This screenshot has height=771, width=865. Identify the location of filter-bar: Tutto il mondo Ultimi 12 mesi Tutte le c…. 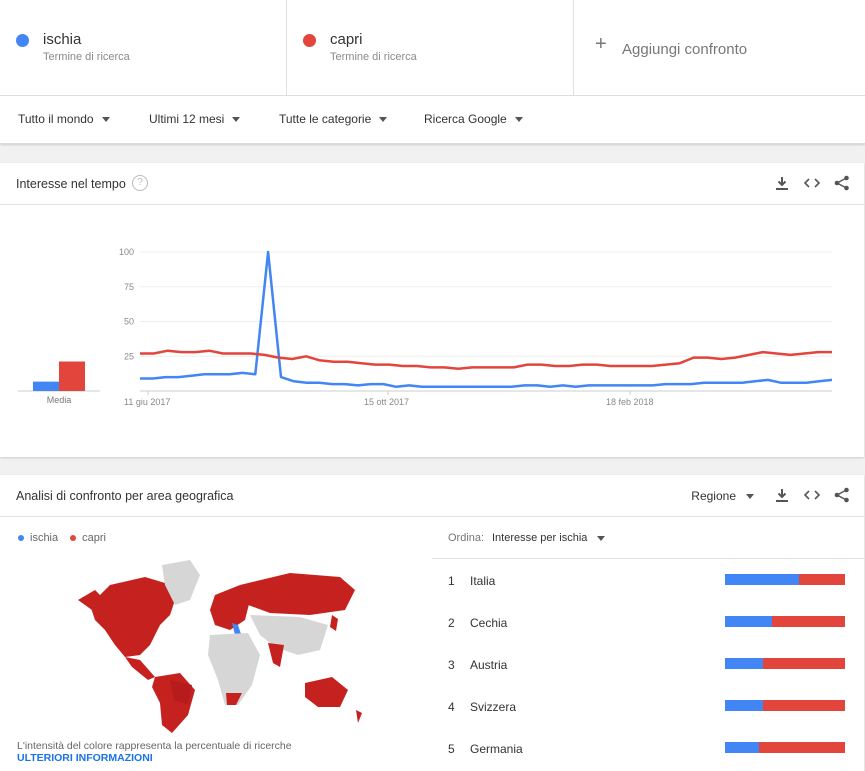
(432, 120).